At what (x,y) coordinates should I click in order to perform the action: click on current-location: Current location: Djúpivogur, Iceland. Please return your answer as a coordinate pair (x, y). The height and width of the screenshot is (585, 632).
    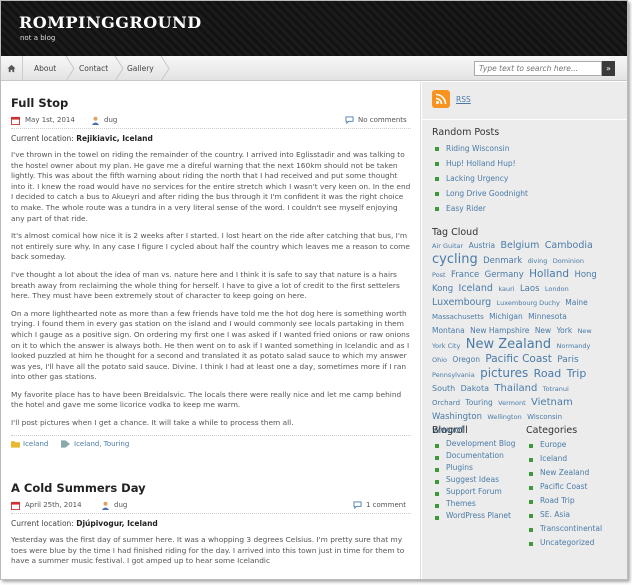
    Looking at the image, I should click on (211, 523).